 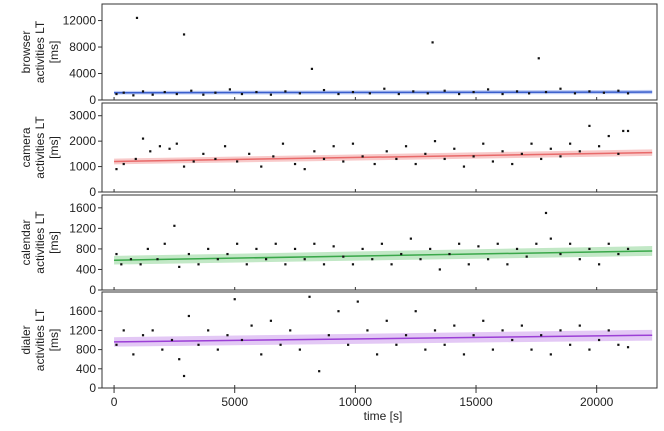 I want to click on x-axis-label: time [s], so click(x=383, y=416).